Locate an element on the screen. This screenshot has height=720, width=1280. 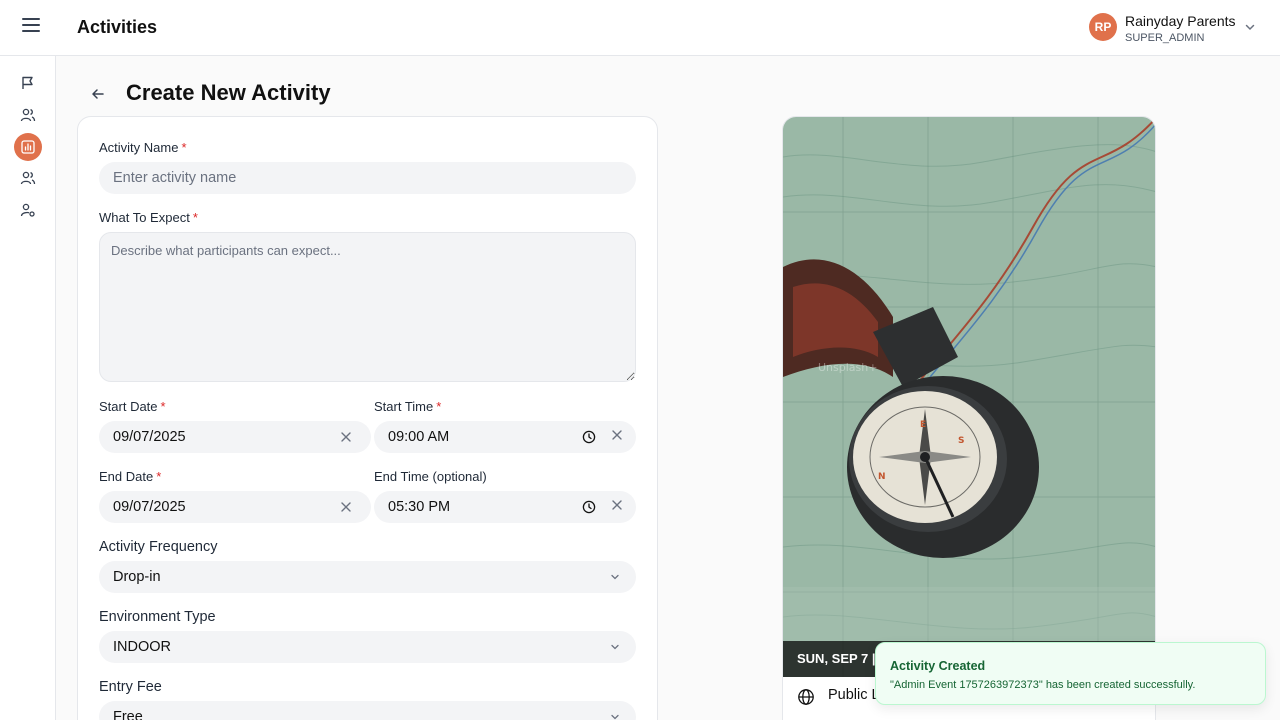
sidebar-item-activities is located at coordinates (28, 147).